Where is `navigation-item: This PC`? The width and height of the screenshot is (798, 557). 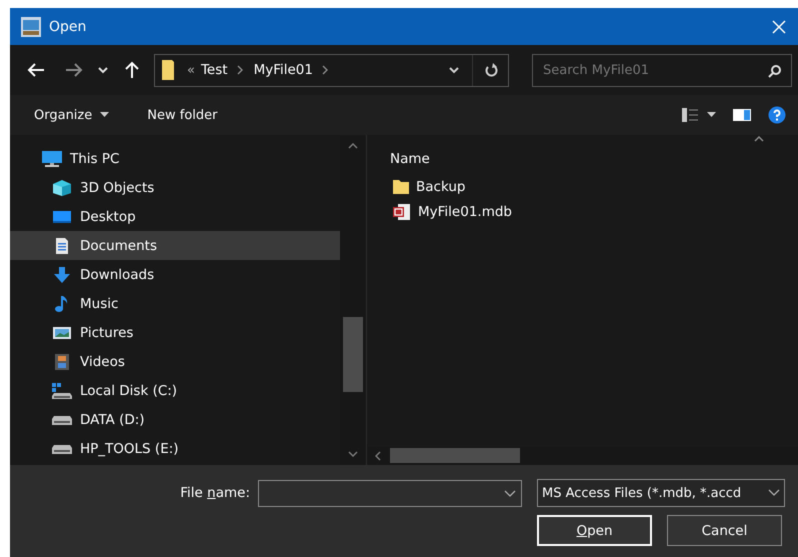 navigation-item: This PC is located at coordinates (175, 158).